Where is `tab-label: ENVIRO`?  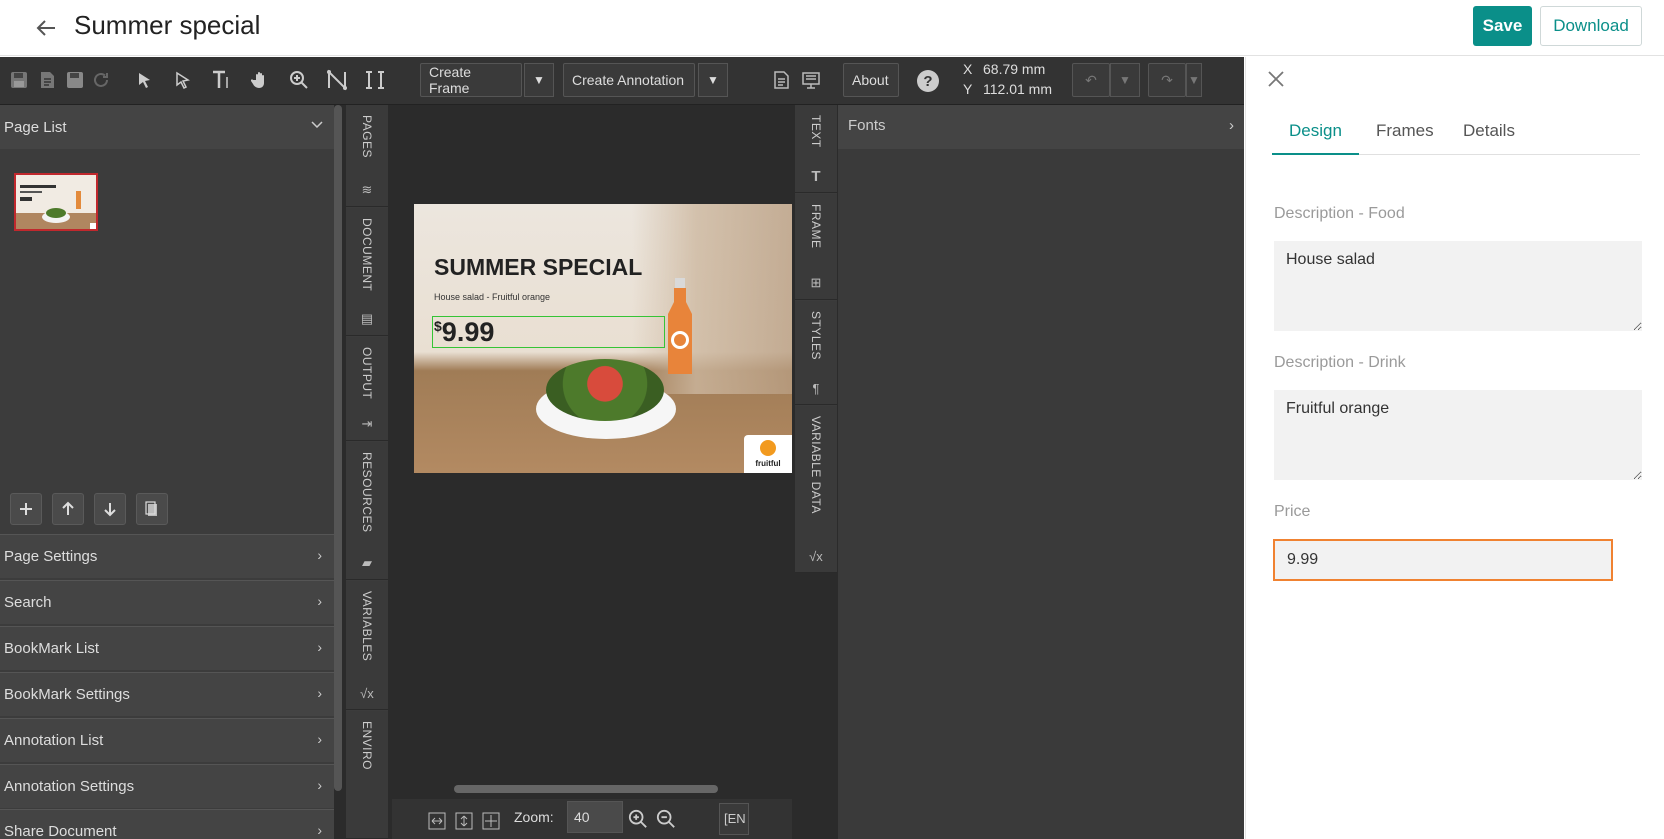 tab-label: ENVIRO is located at coordinates (367, 746).